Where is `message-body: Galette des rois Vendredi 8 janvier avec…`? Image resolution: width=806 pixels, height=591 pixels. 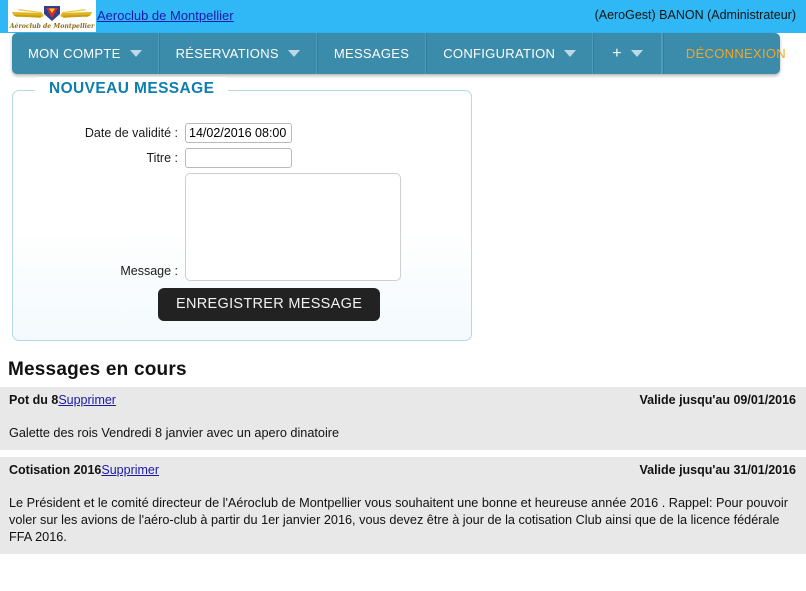 message-body: Galette des rois Vendredi 8 janvier avec… is located at coordinates (174, 433).